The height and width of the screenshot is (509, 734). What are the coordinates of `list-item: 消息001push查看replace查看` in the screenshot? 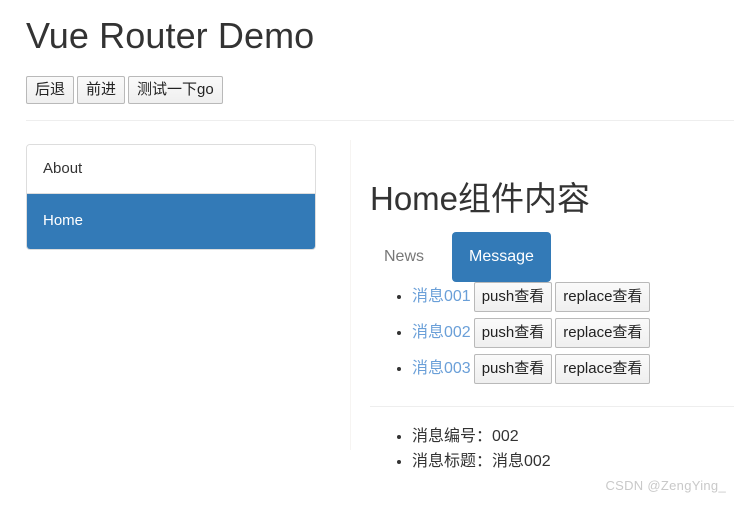 It's located at (573, 296).